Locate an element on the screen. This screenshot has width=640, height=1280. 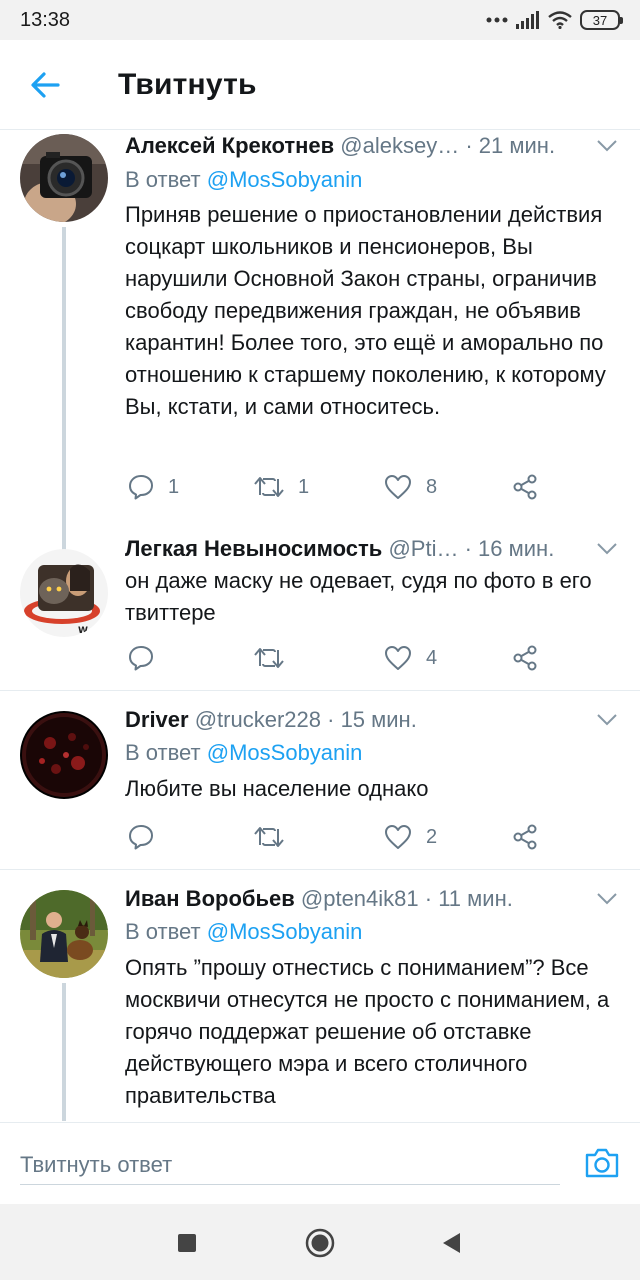
avatar: W is located at coordinates (64, 593).